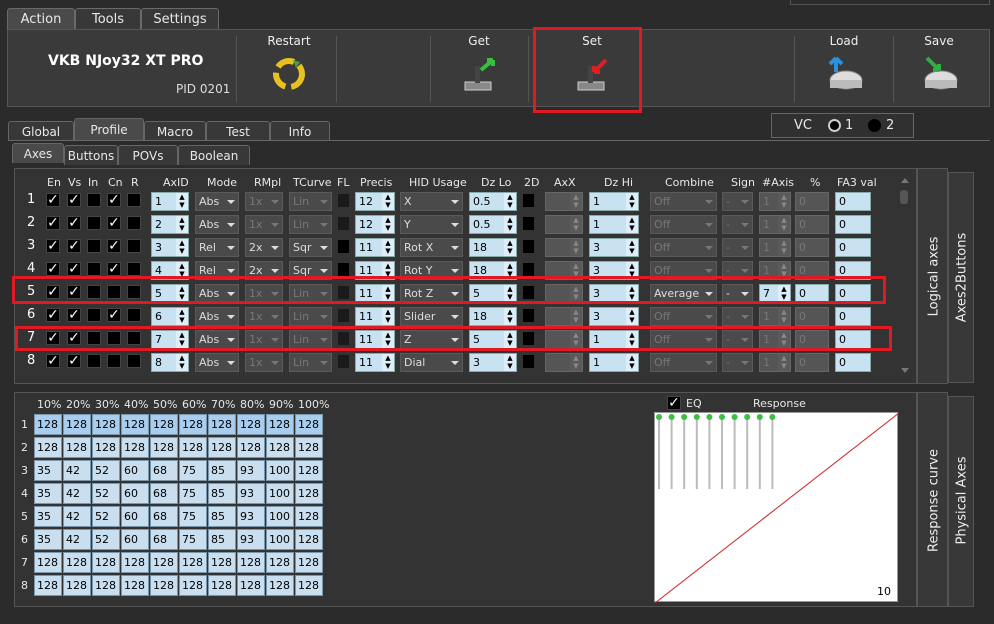 This screenshot has height=624, width=994. Describe the element at coordinates (493, 362) in the screenshot. I see `dzlo-spinner: 3 ▲ ▼` at that location.